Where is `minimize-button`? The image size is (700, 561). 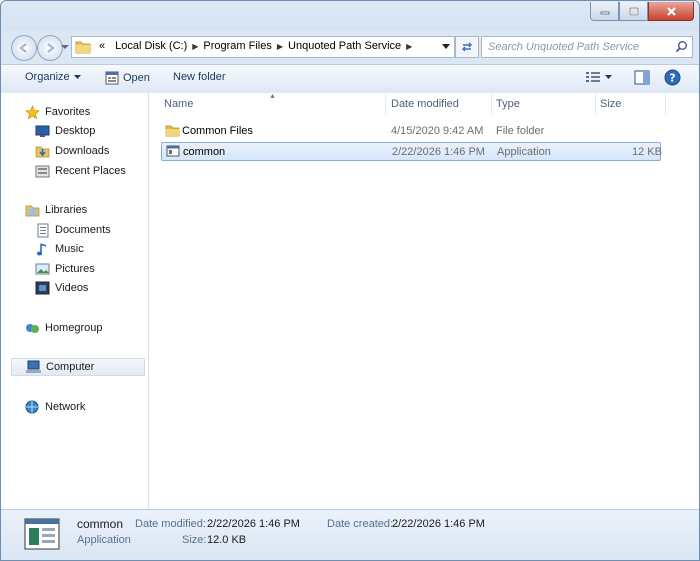 minimize-button is located at coordinates (604, 11).